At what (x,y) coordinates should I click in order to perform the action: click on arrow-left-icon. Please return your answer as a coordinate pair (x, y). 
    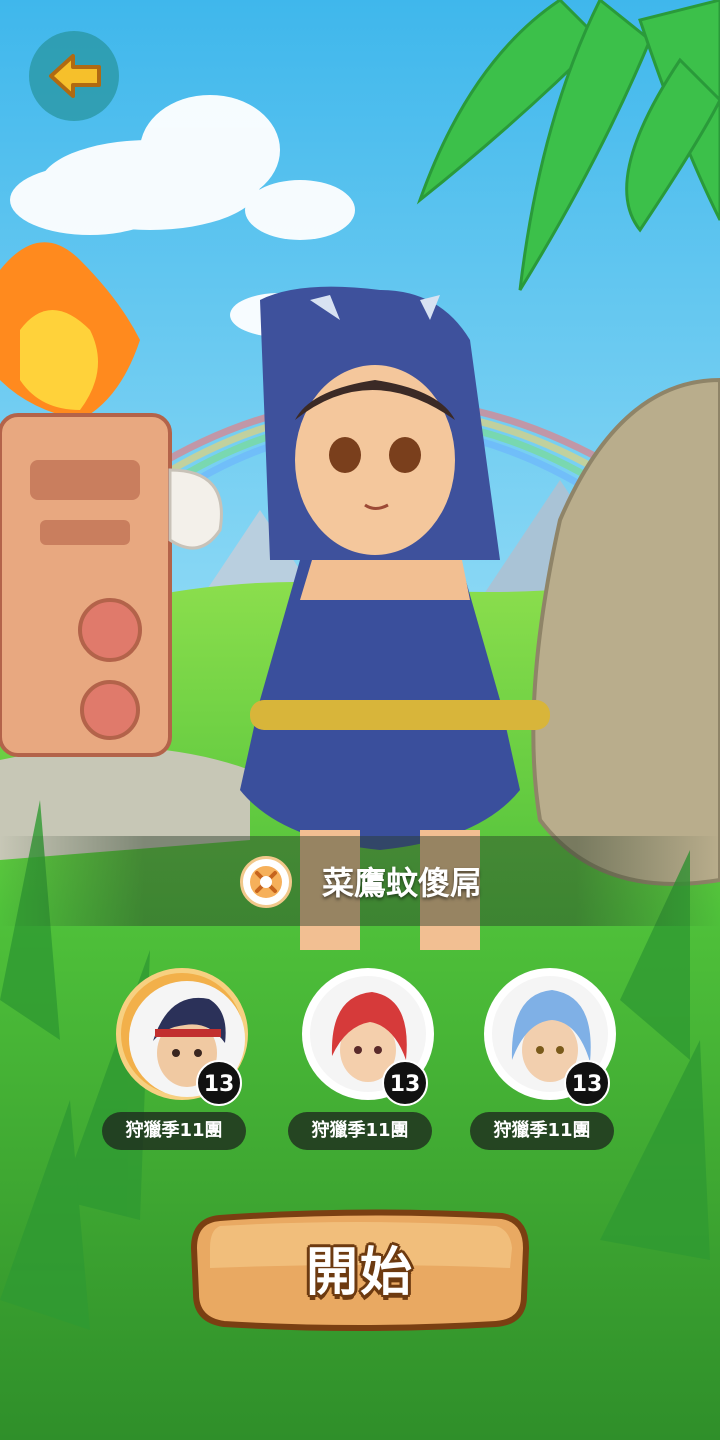
    Looking at the image, I should click on (75, 76).